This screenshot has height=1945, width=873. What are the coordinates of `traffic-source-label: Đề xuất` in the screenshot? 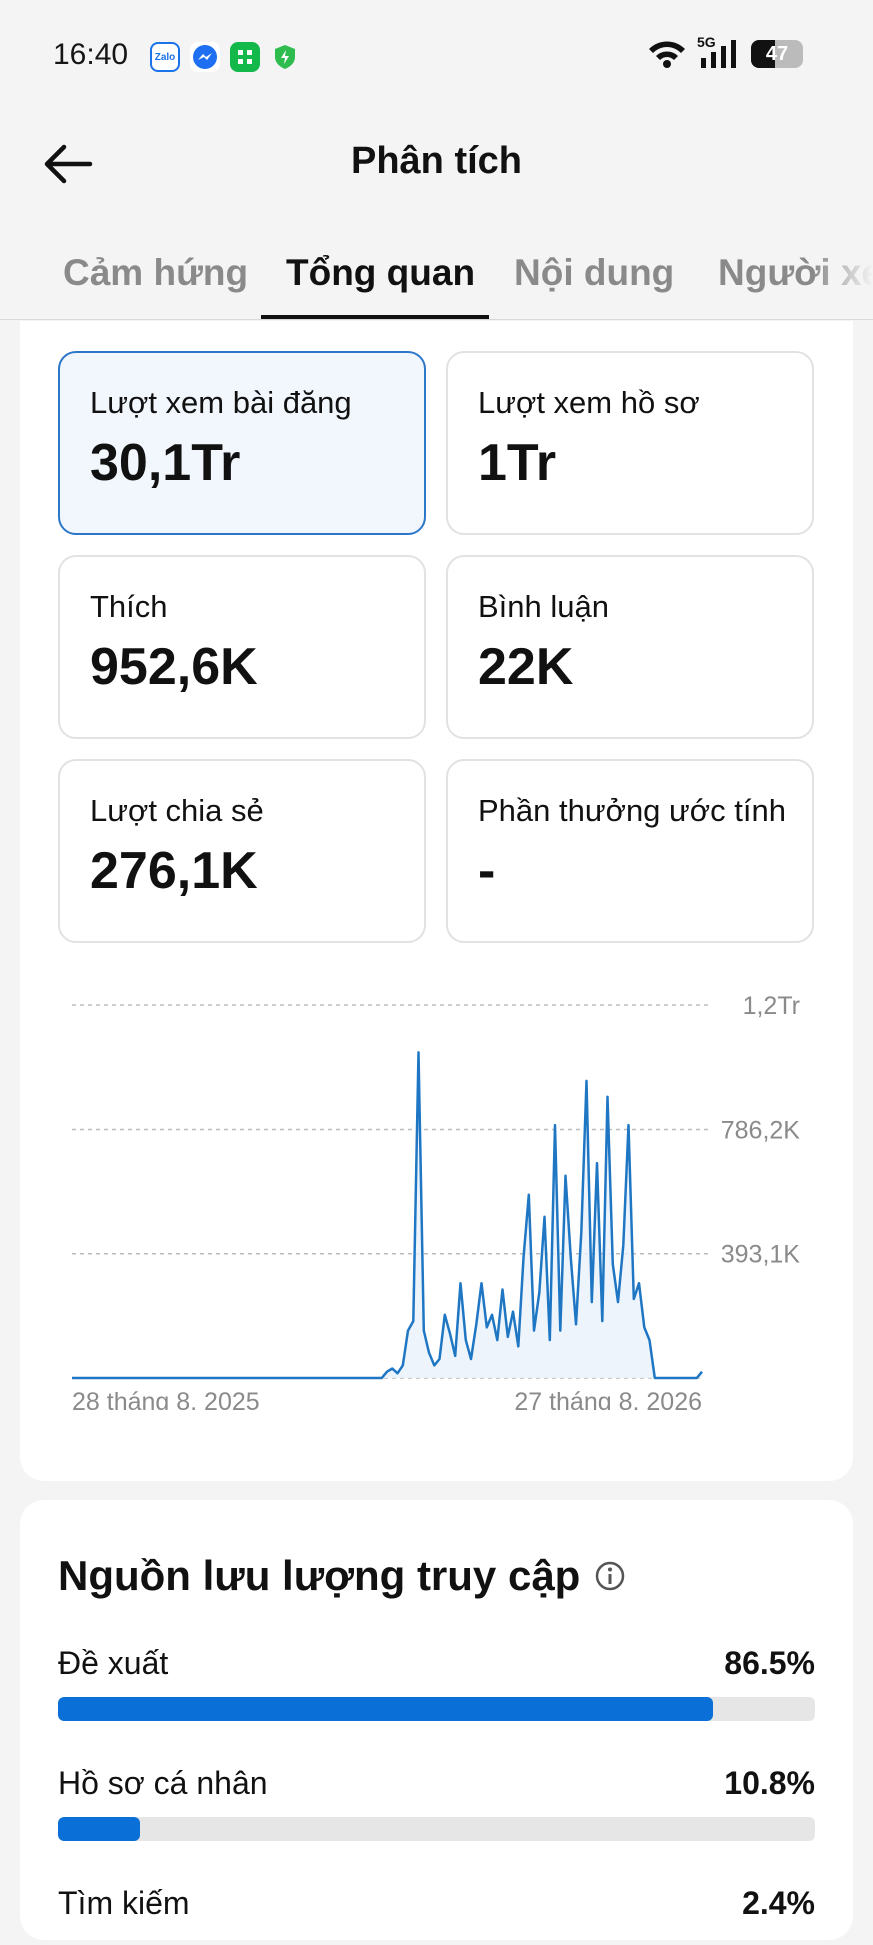 It's located at (113, 1663).